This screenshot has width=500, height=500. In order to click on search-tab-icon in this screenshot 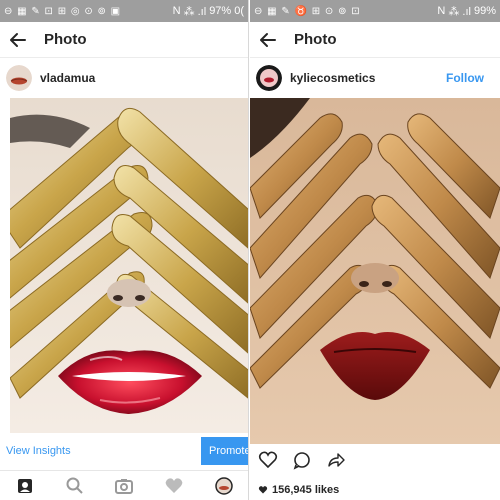, I will do `click(75, 486)`.